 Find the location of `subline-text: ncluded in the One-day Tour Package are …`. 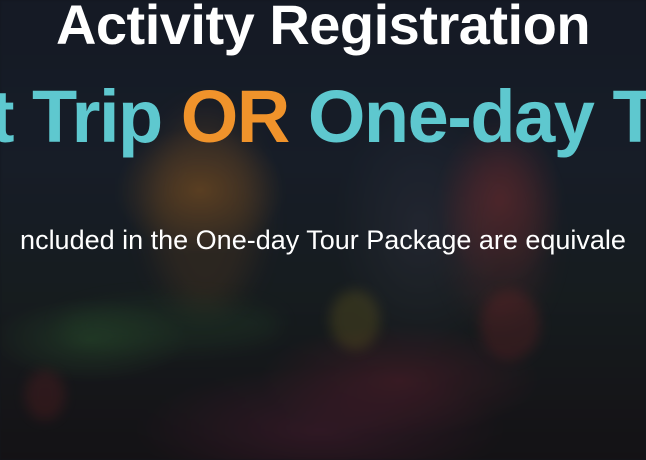

subline-text: ncluded in the One-day Tour Package are … is located at coordinates (323, 240).